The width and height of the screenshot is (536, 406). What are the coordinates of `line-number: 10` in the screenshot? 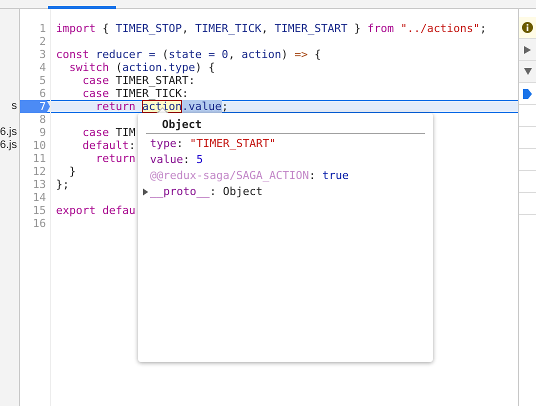 It's located at (35, 145).